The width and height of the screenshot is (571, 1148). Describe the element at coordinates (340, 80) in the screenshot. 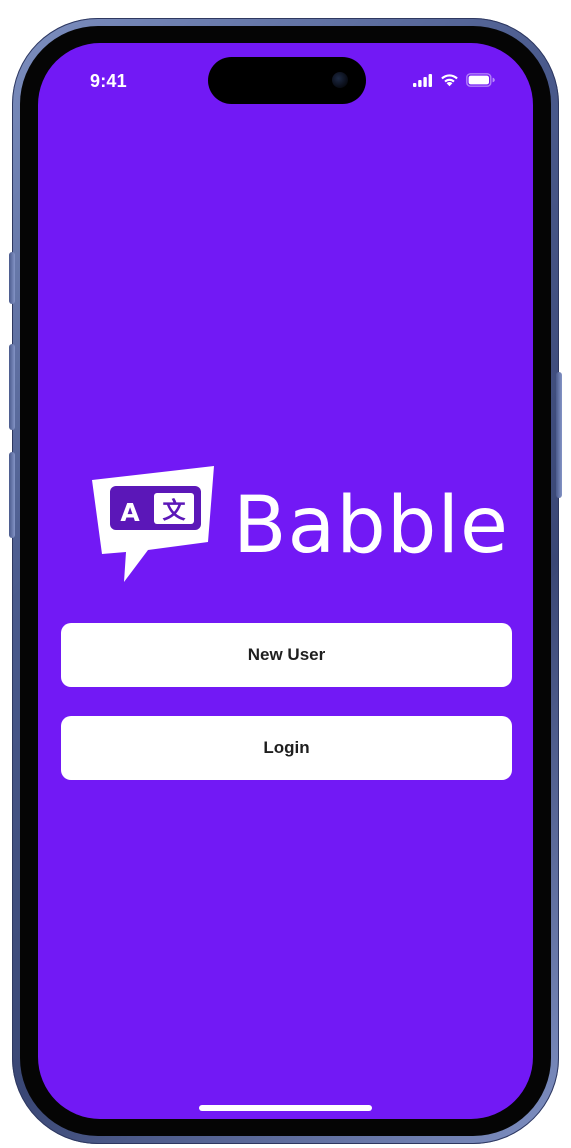

I see `front-camera-icon` at that location.